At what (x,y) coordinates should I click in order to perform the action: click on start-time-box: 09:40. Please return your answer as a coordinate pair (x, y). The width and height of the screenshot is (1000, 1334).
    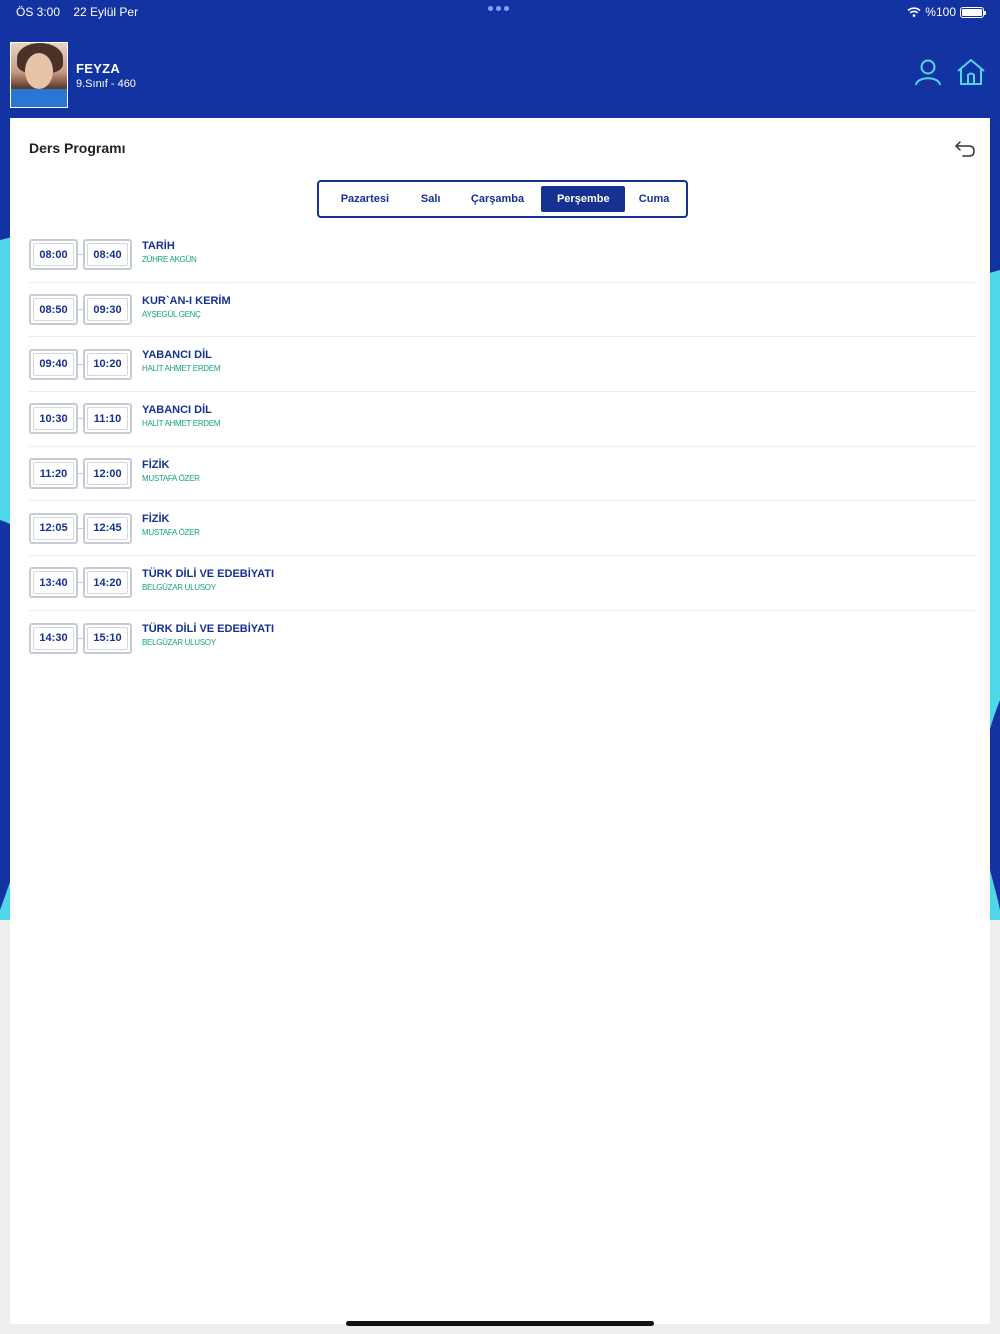
    Looking at the image, I should click on (53, 364).